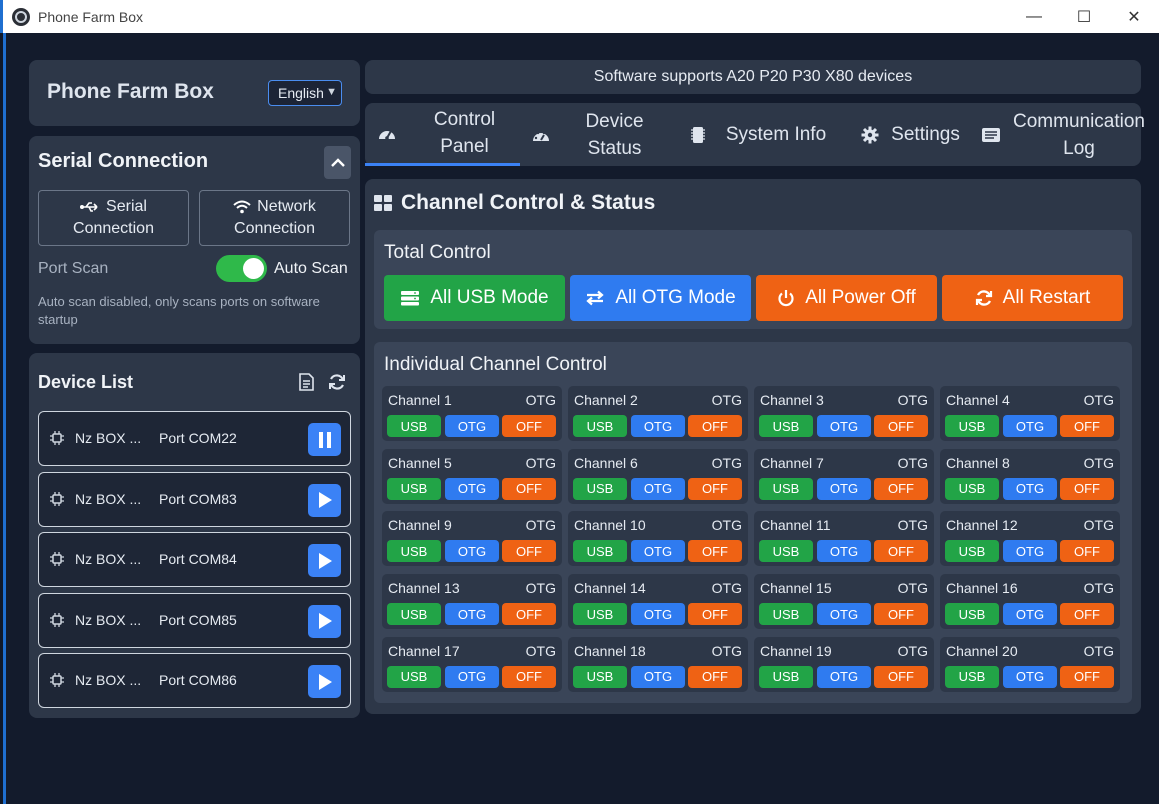 The image size is (1159, 804). Describe the element at coordinates (660, 298) in the screenshot. I see `all-otg-mode-button: All OTG Mode` at that location.